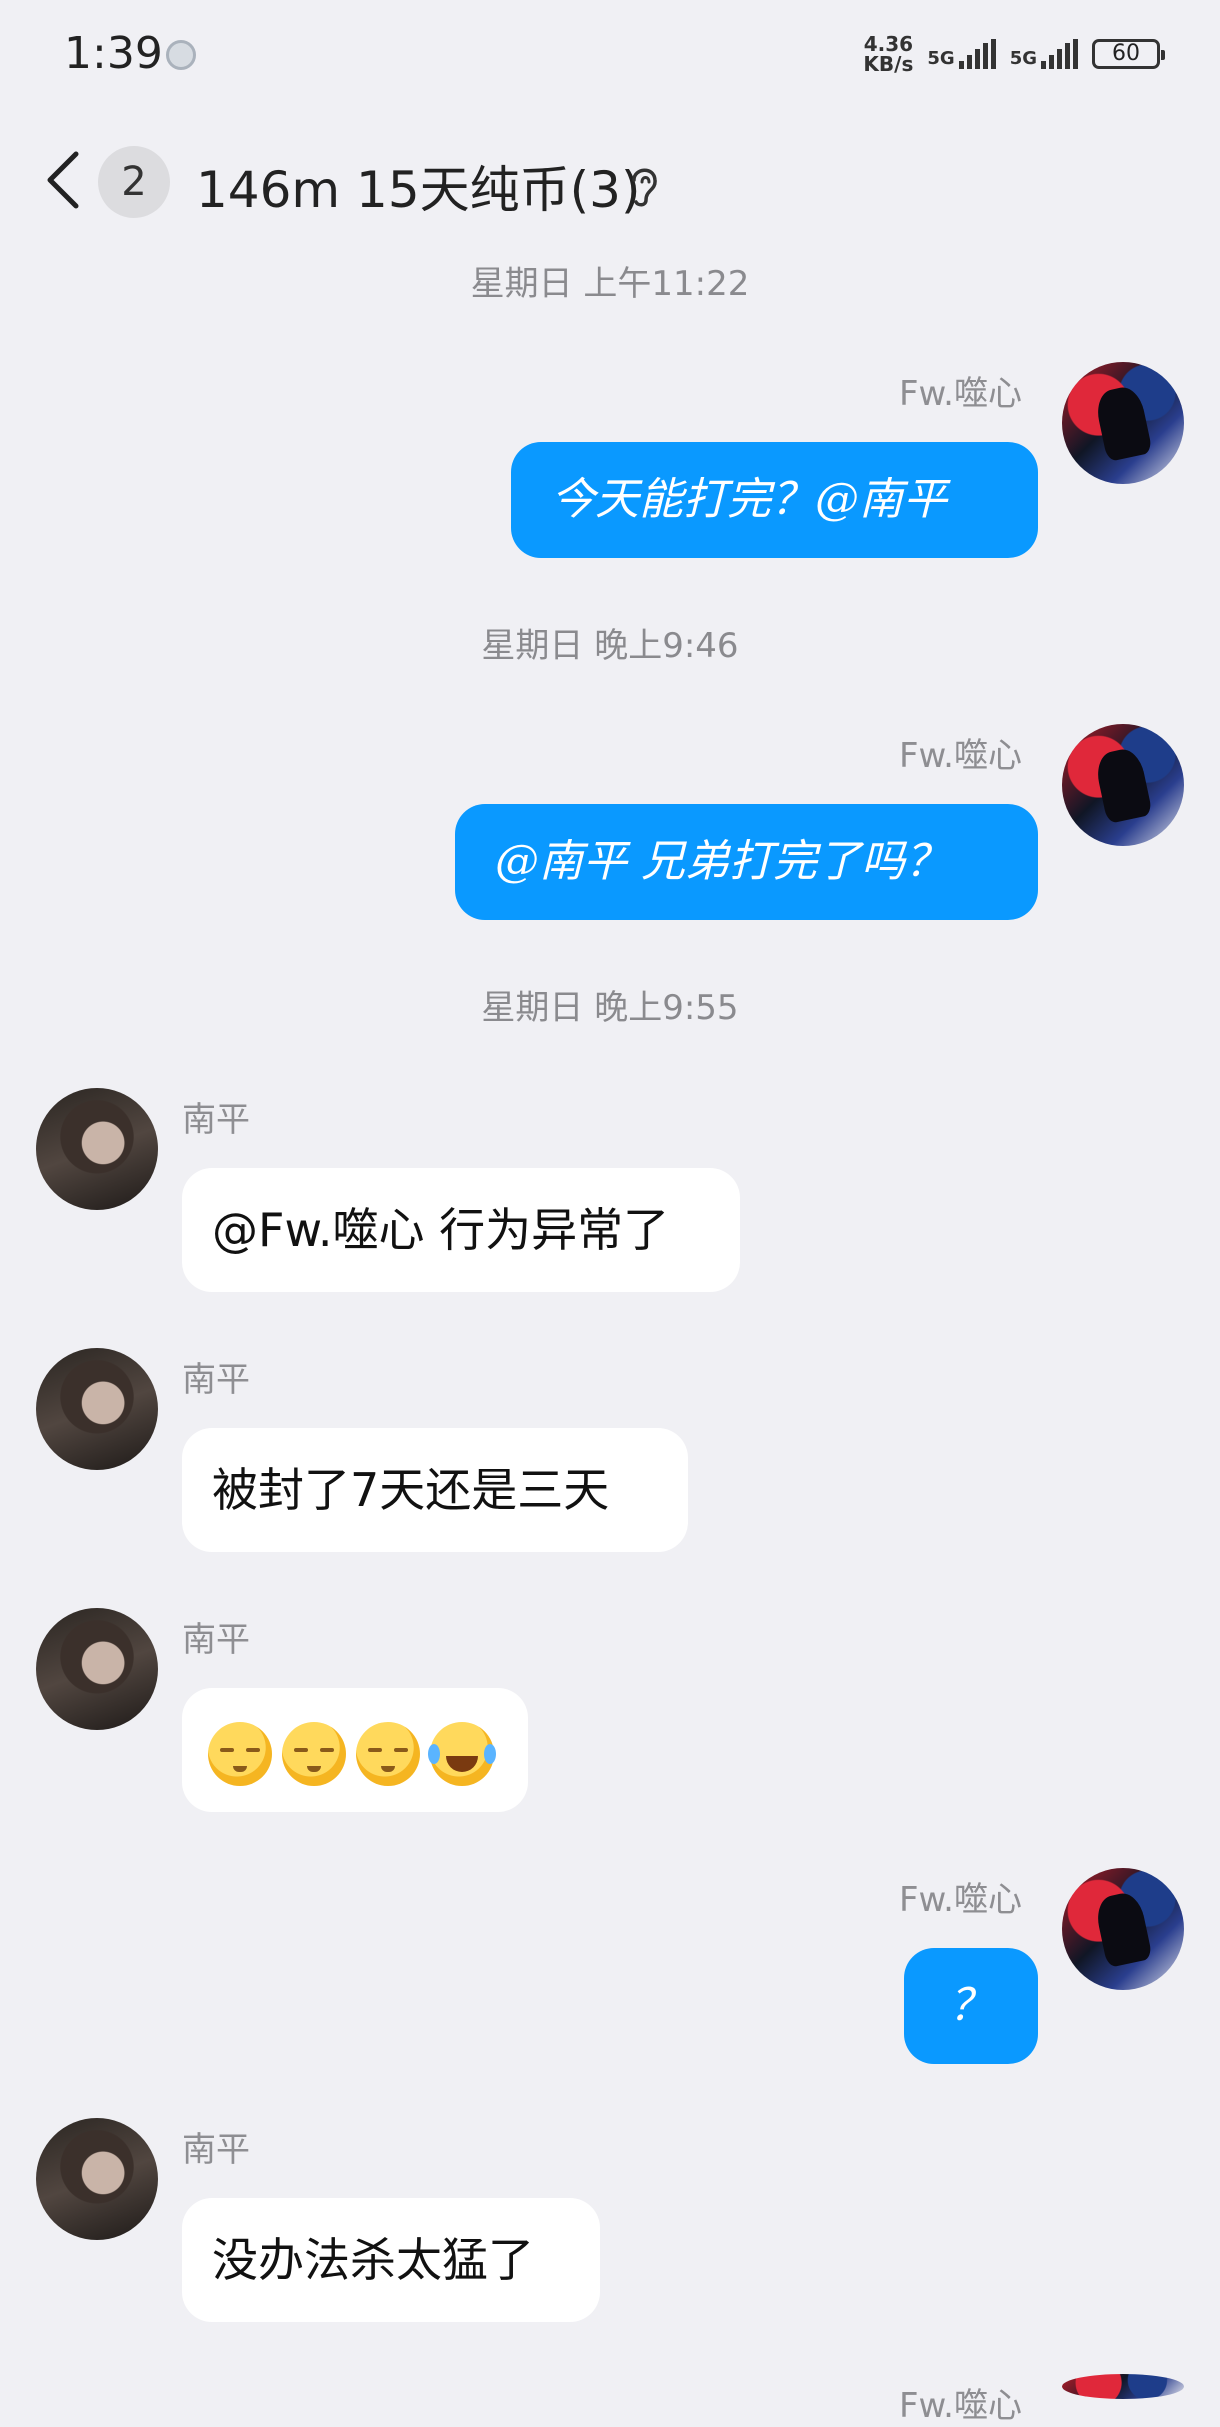 This screenshot has width=1220, height=2427. I want to click on status-bar: 1:39 4.36 KB/s 5G 5G 60, so click(610, 55).